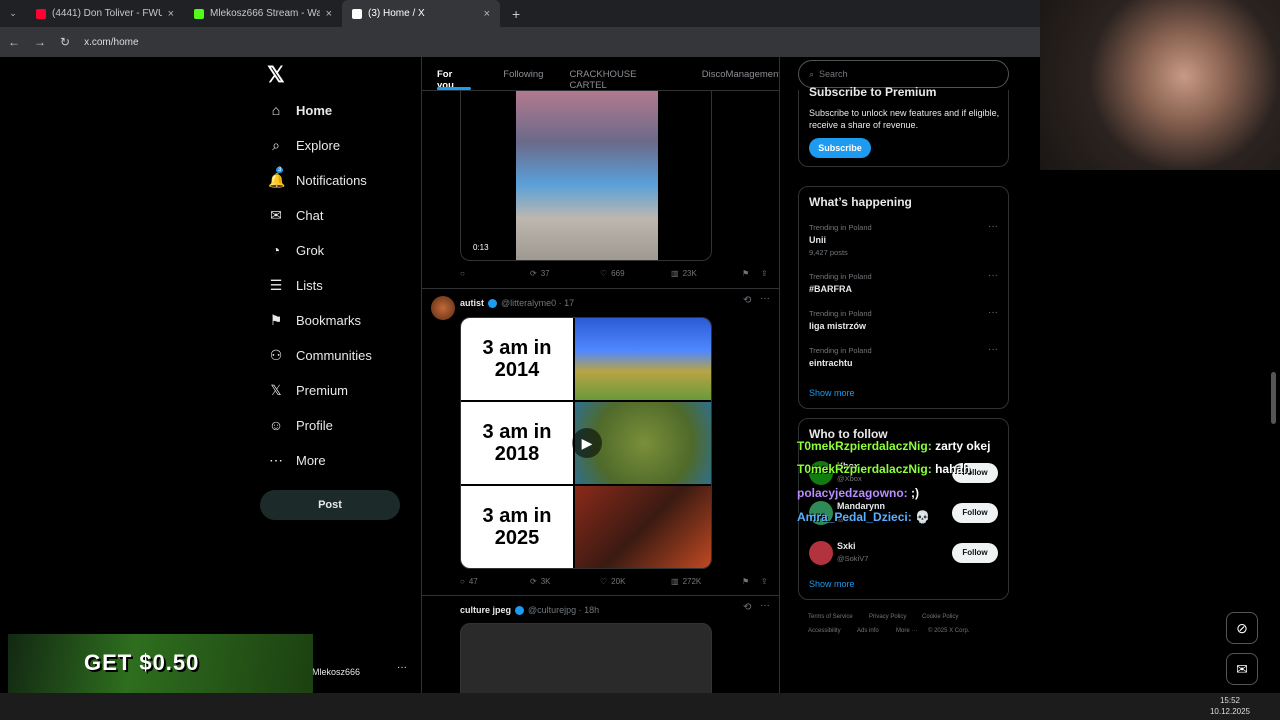 This screenshot has height=720, width=1280. Describe the element at coordinates (105, 13) in the screenshot. I see `browser-tab-youtube: (4441) Don Toliver - FWU (C ×` at that location.